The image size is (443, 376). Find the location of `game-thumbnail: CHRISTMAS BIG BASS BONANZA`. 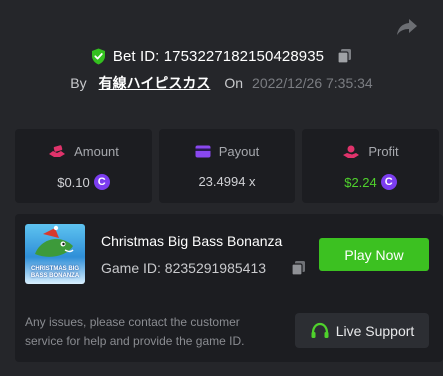

game-thumbnail: CHRISTMAS BIG BASS BONANZA is located at coordinates (55, 254).